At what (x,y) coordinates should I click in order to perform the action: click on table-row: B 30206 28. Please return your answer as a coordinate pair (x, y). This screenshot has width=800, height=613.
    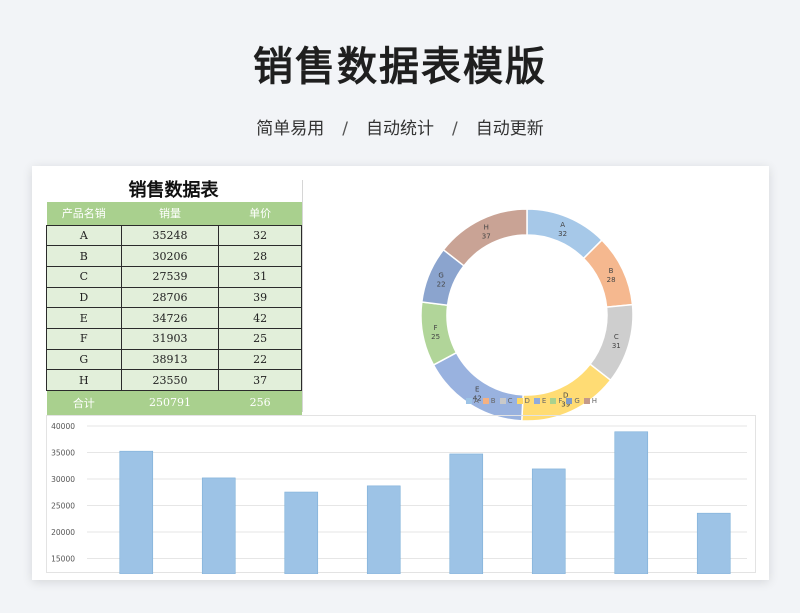
    Looking at the image, I should click on (174, 256).